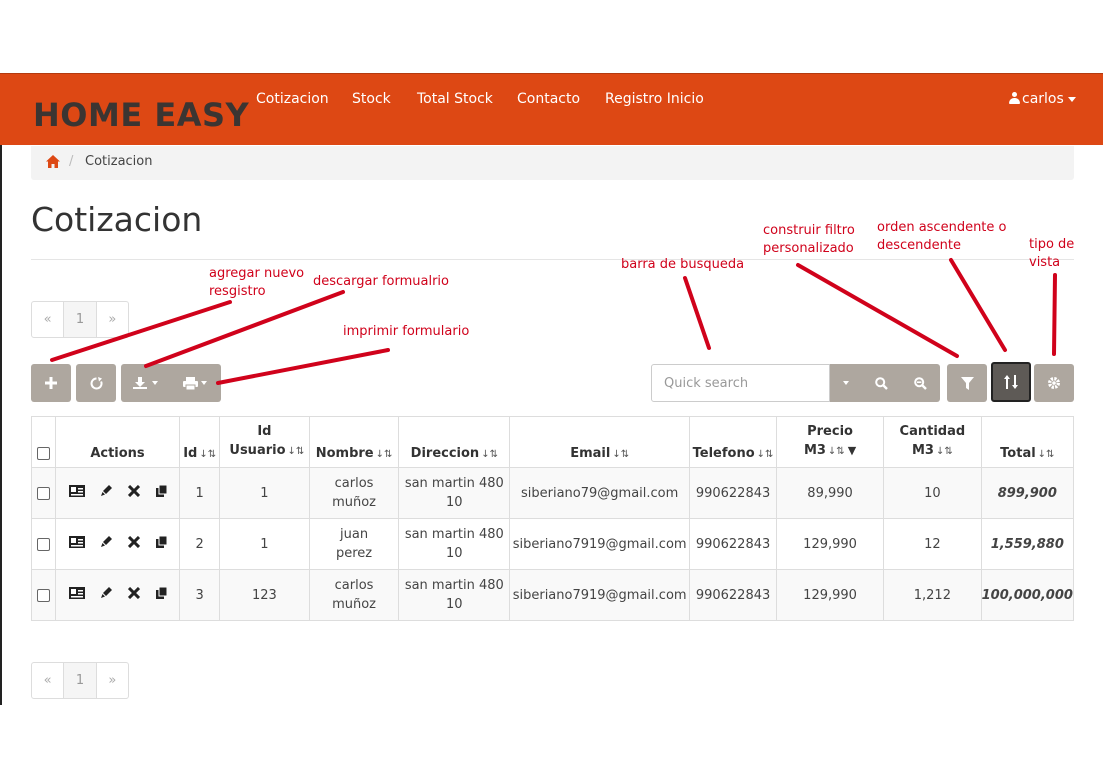 The image size is (1103, 777). I want to click on column-header-direccion: Direccion ↓⇅, so click(454, 442).